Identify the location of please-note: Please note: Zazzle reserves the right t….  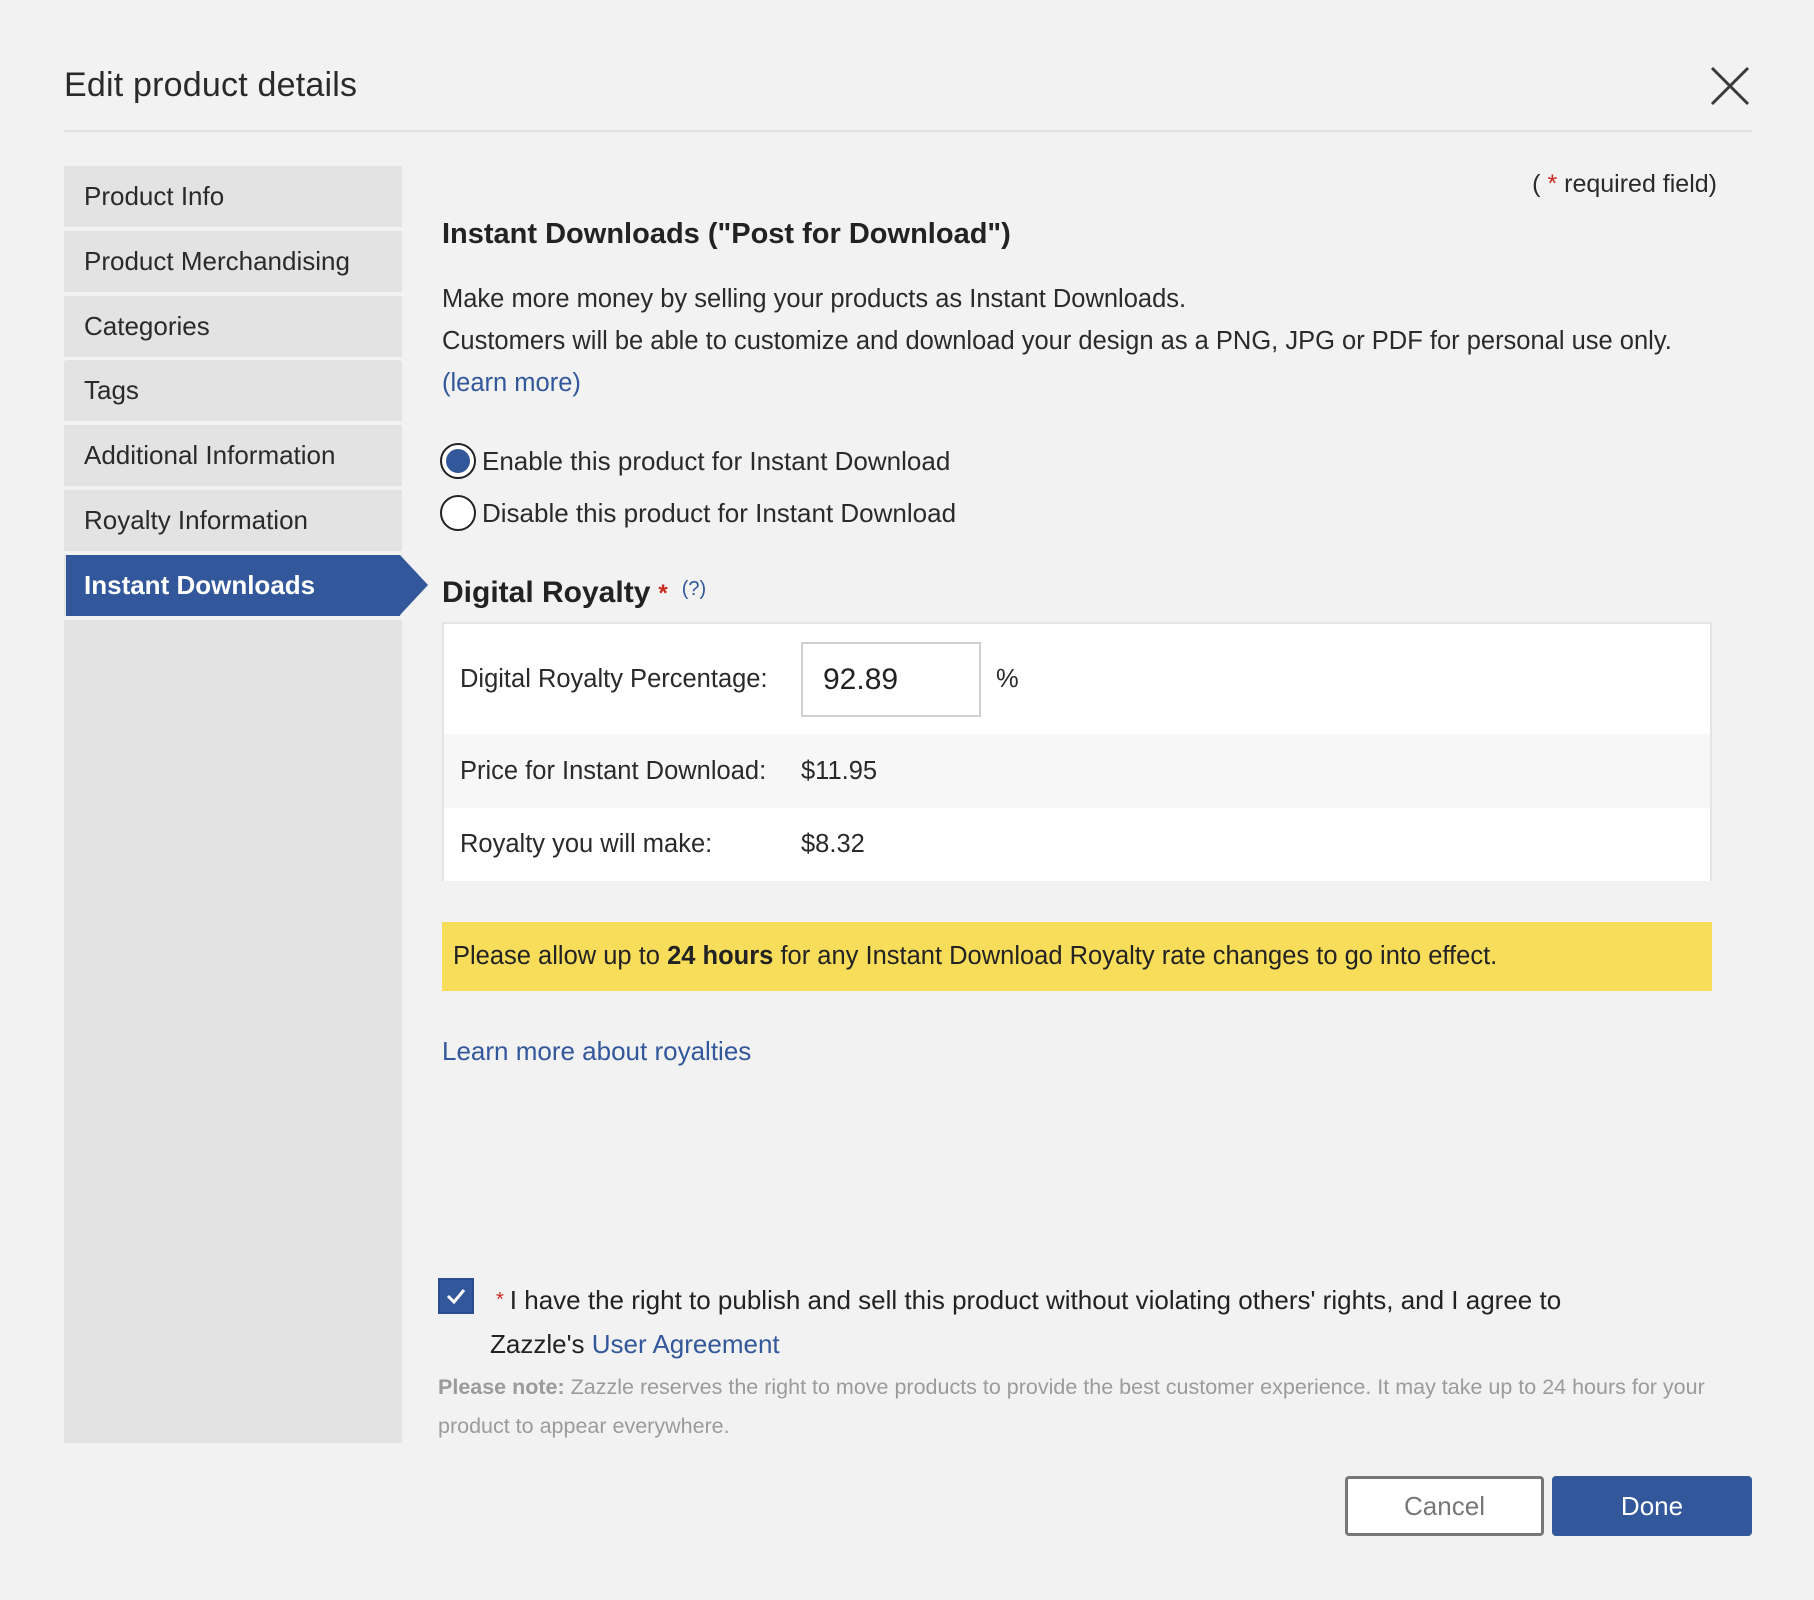
(1083, 1407).